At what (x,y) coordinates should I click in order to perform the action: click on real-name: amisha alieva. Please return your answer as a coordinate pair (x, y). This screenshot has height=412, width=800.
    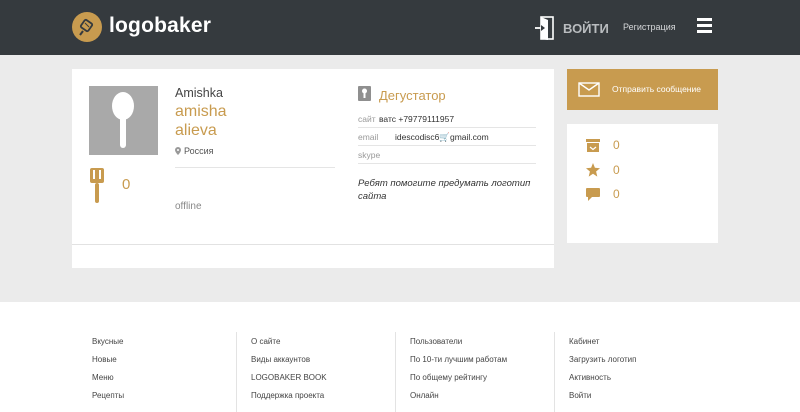
    Looking at the image, I should click on (250, 121).